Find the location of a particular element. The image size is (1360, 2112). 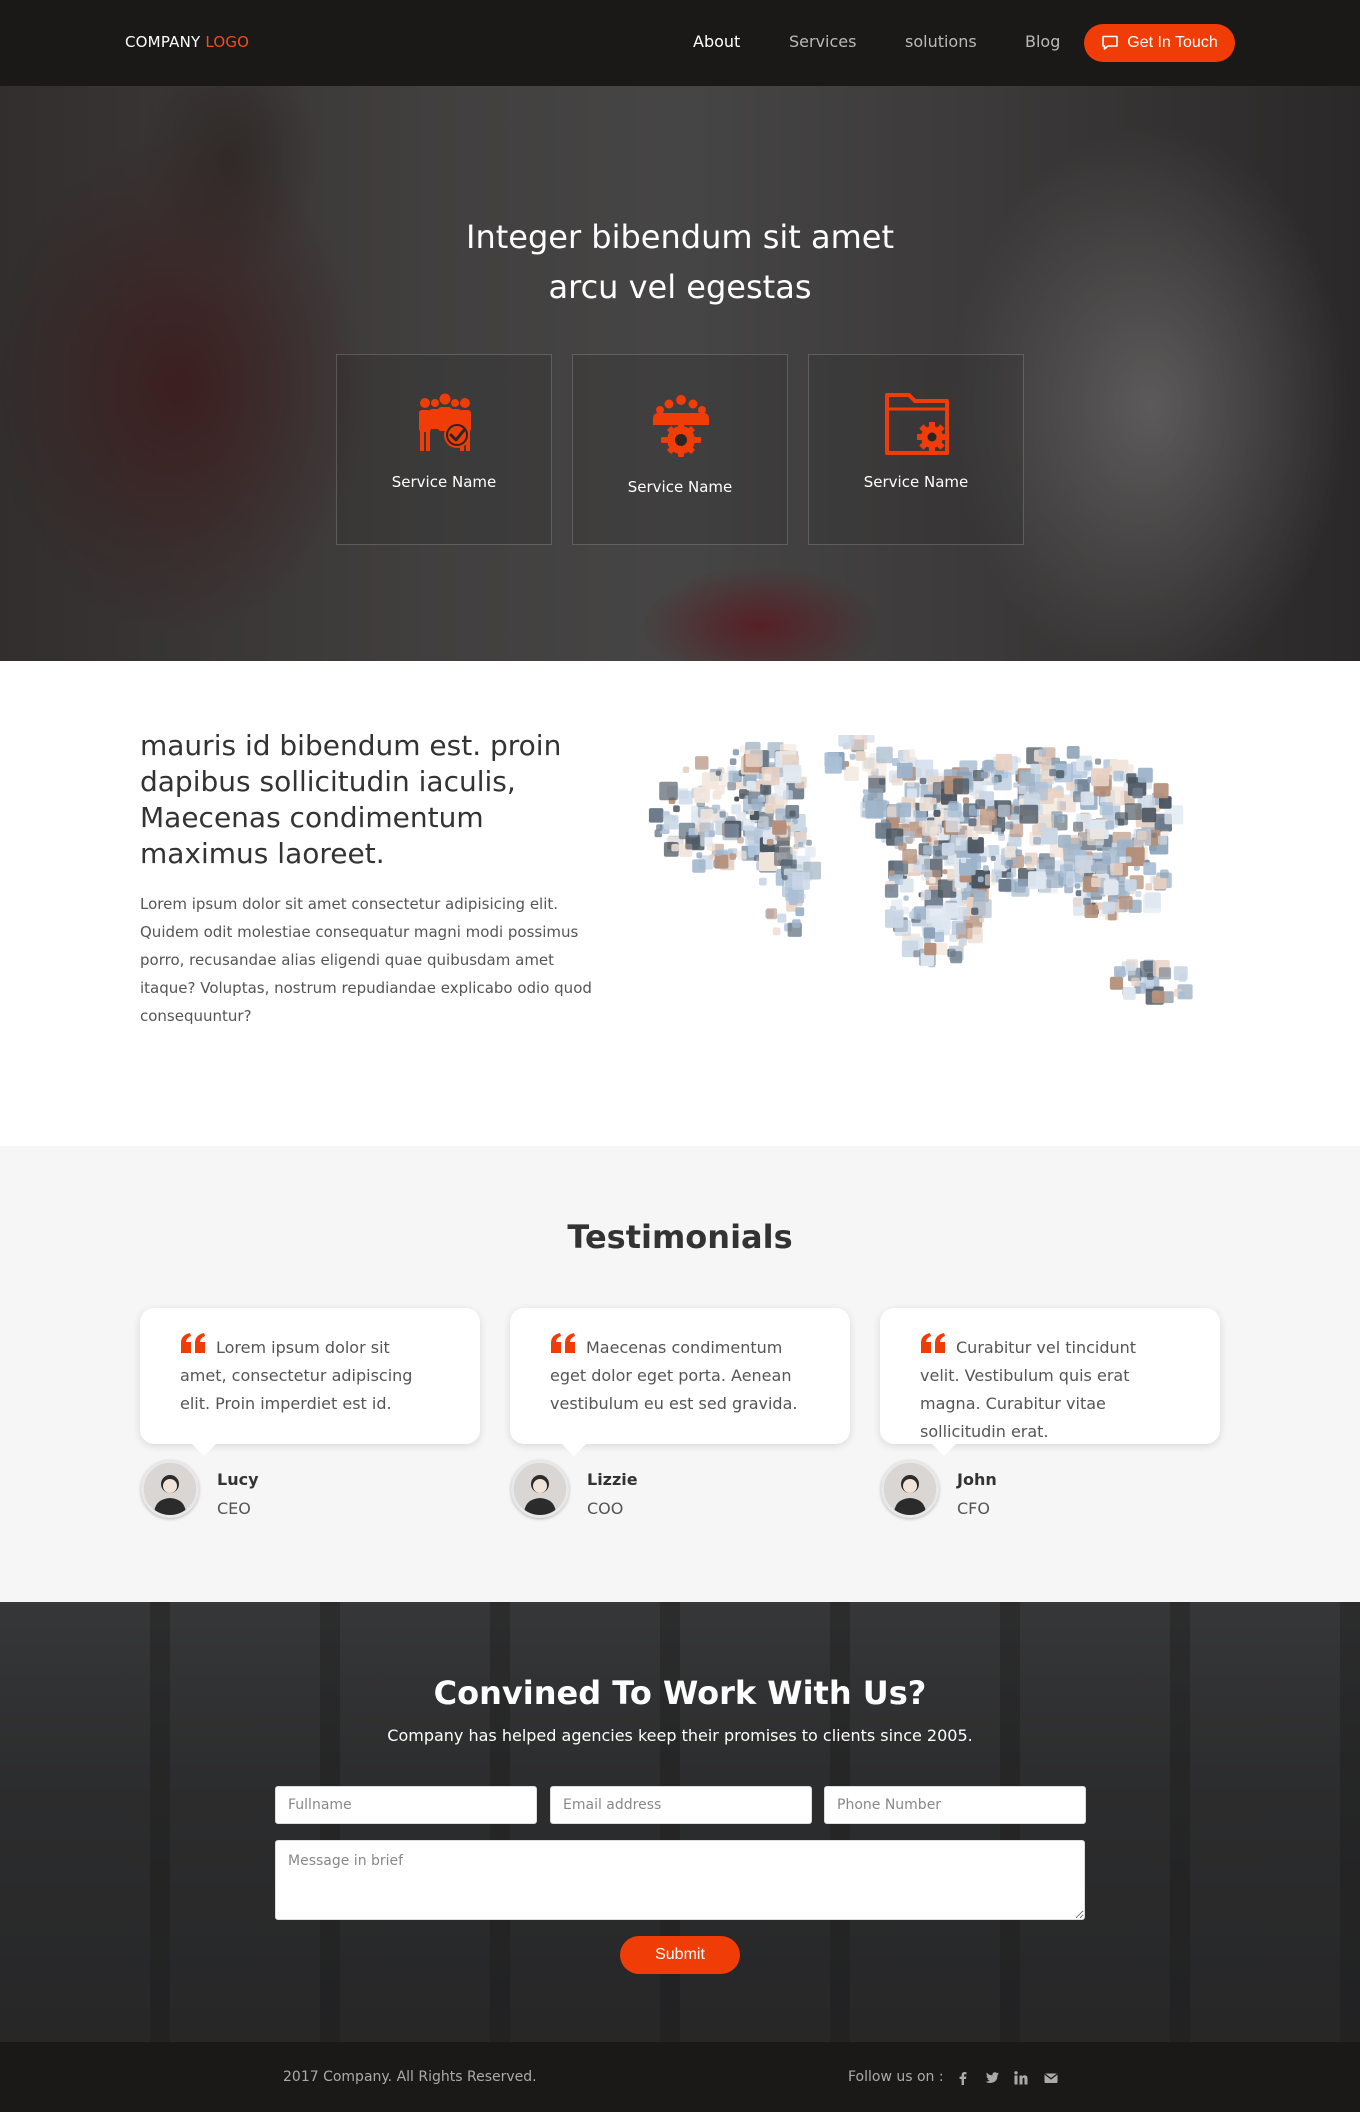

phone-input is located at coordinates (955, 1805).